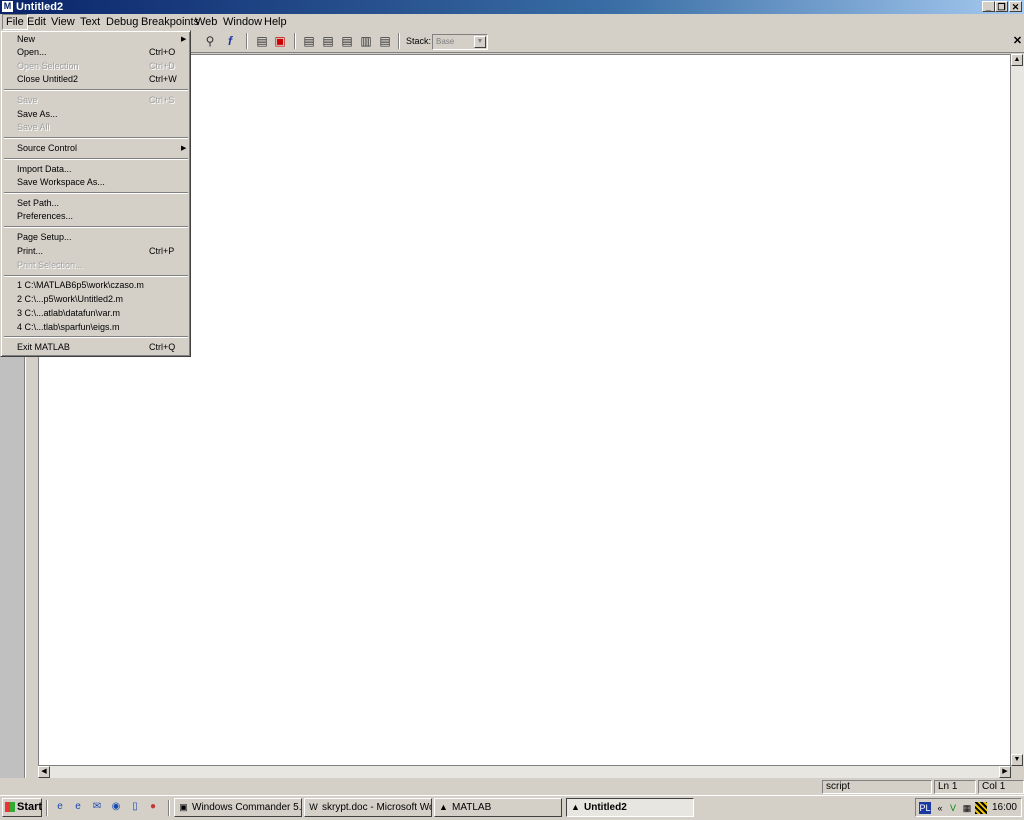 The image size is (1024, 820). What do you see at coordinates (162, 251) in the screenshot?
I see `menu-item-shortcut: Ctrl+P` at bounding box center [162, 251].